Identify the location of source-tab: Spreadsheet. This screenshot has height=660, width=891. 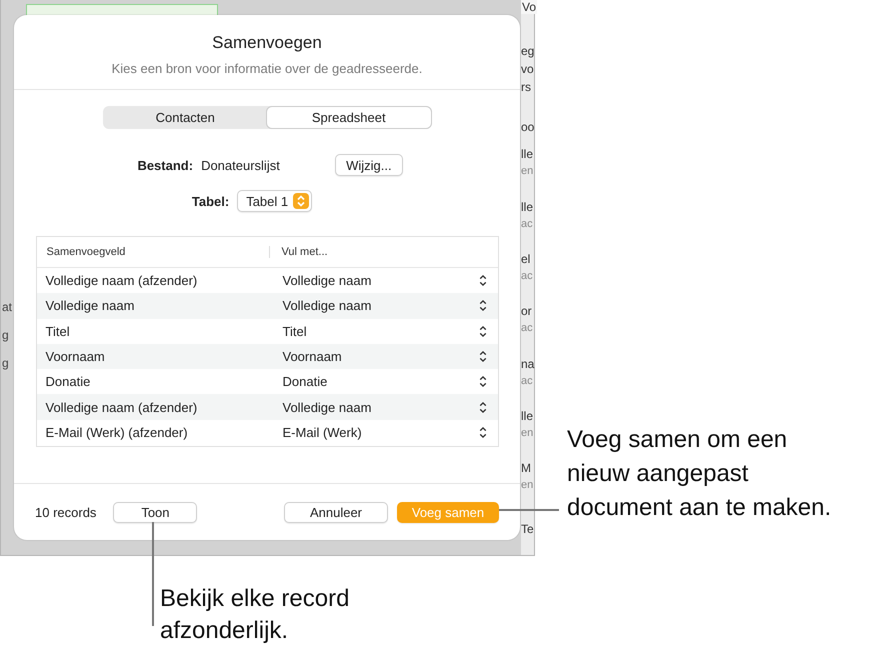
(348, 117).